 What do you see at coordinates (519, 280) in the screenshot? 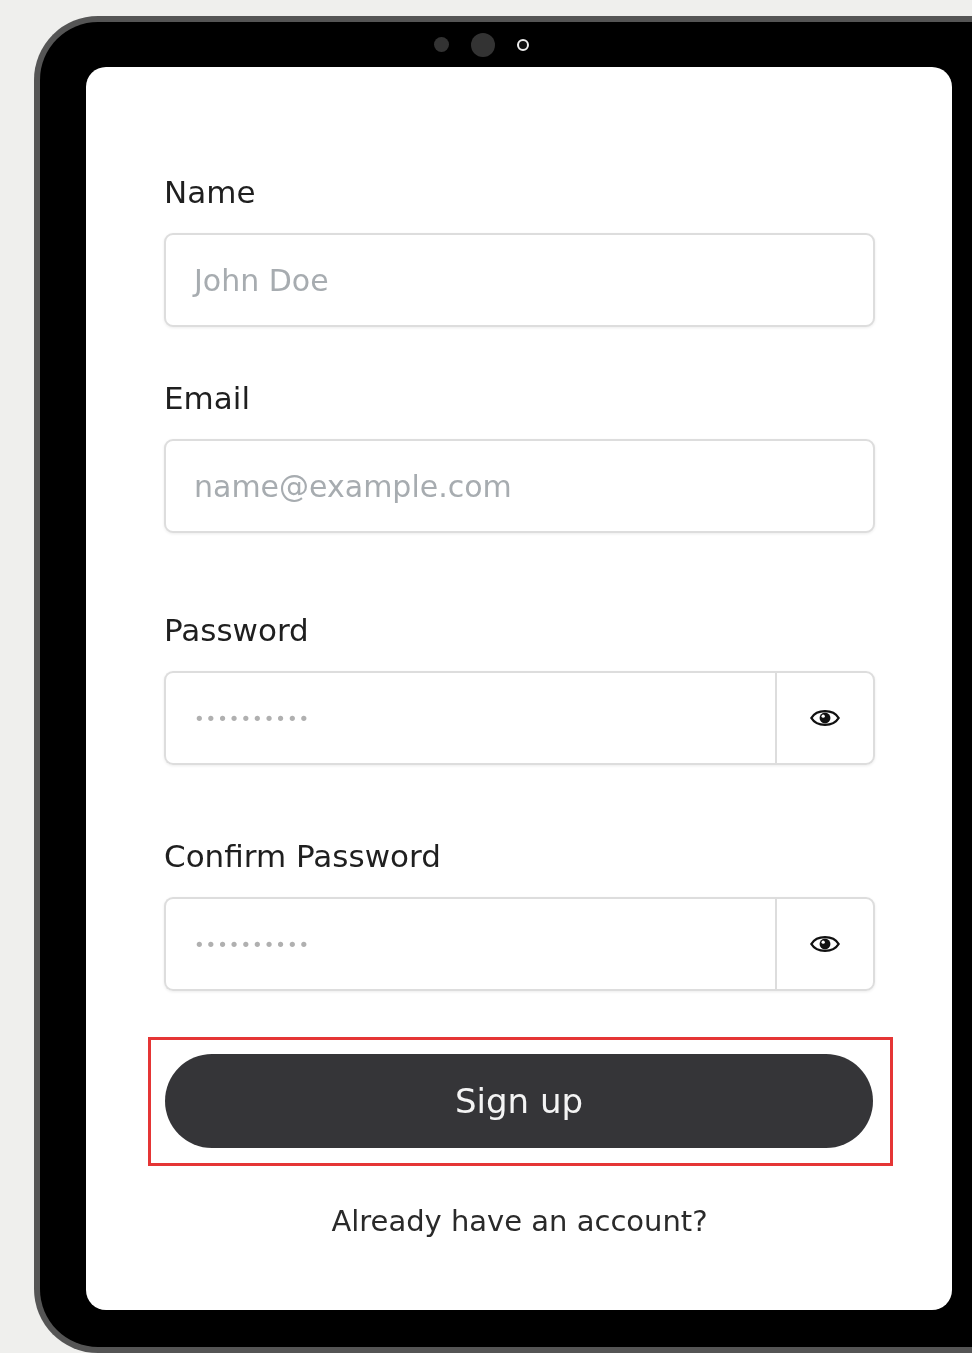
I see `input-field: John Doe` at bounding box center [519, 280].